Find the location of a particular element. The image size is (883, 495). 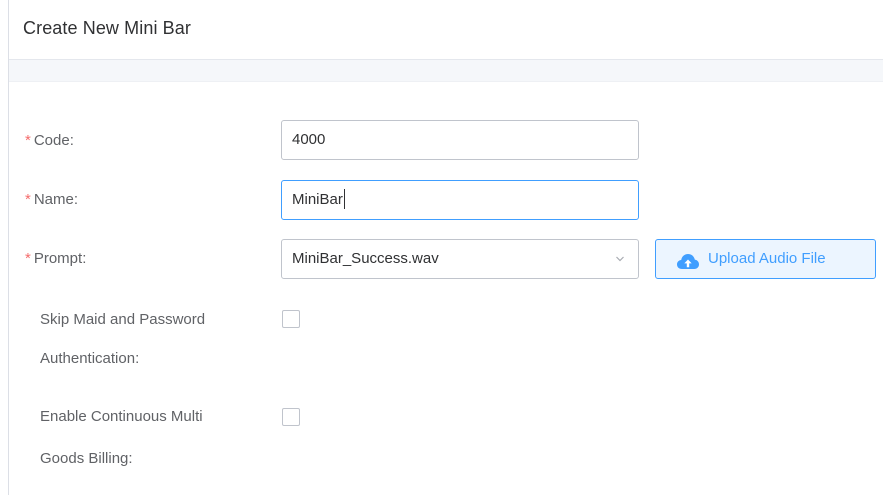

name-label-text: Name: is located at coordinates (56, 199).